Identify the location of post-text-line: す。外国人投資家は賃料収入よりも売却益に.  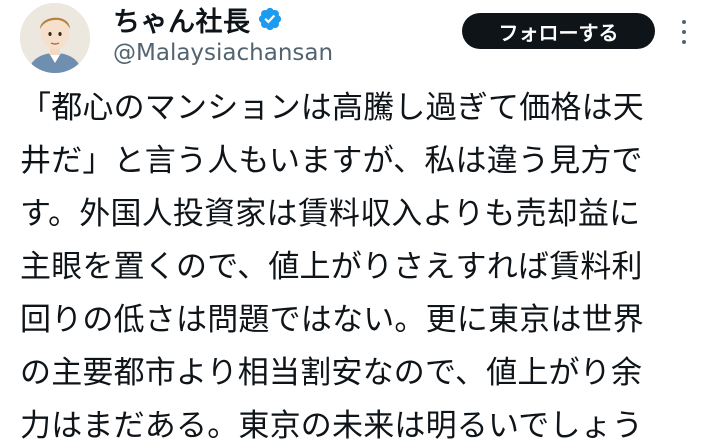
(330, 214).